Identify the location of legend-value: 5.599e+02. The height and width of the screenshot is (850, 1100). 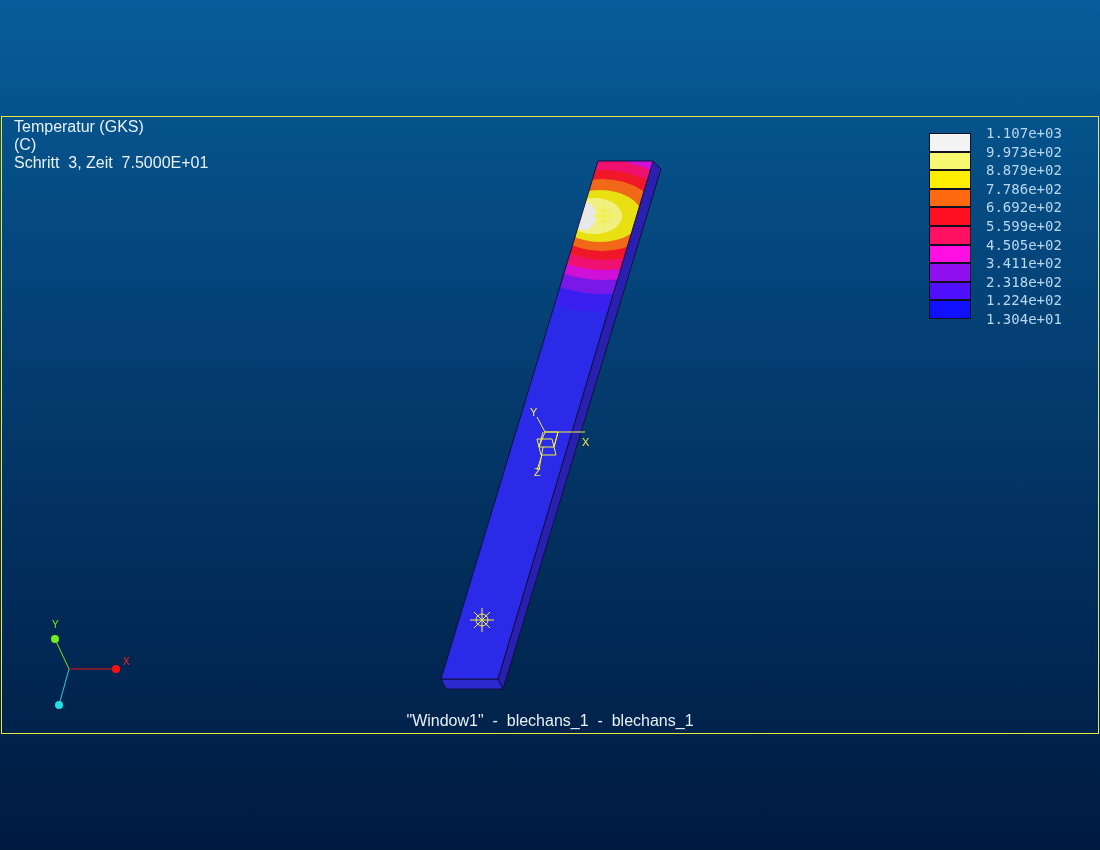
(1024, 226).